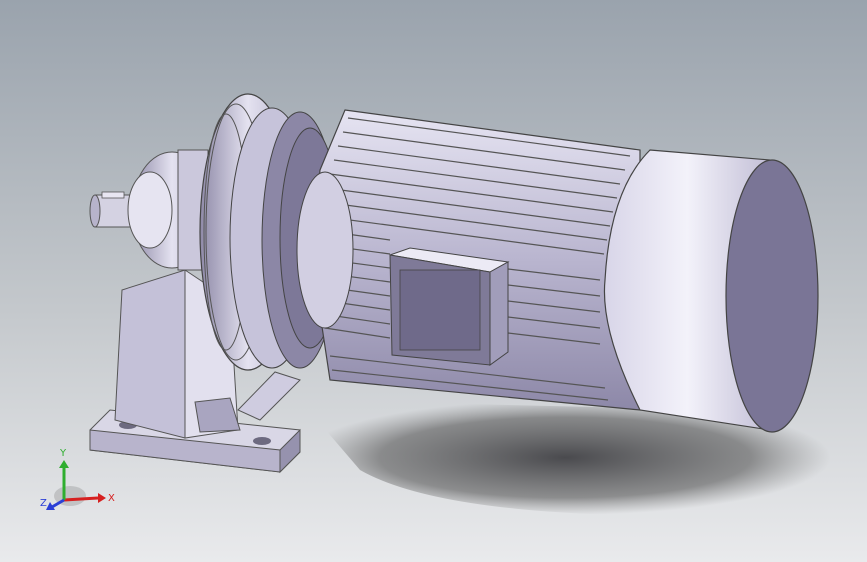 This screenshot has width=867, height=562. What do you see at coordinates (43, 503) in the screenshot?
I see `z-axis-label: Z` at bounding box center [43, 503].